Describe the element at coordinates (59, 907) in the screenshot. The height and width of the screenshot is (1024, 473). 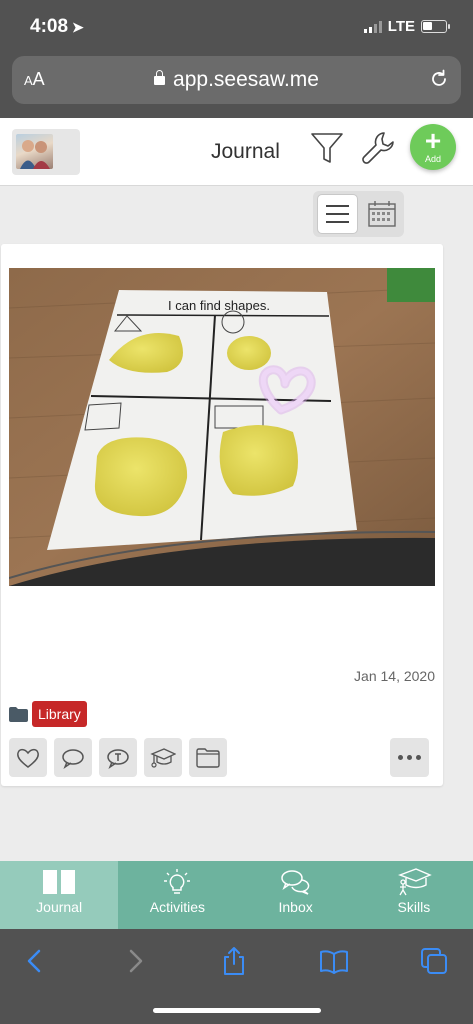
I see `nav-journal-label: Journal` at that location.